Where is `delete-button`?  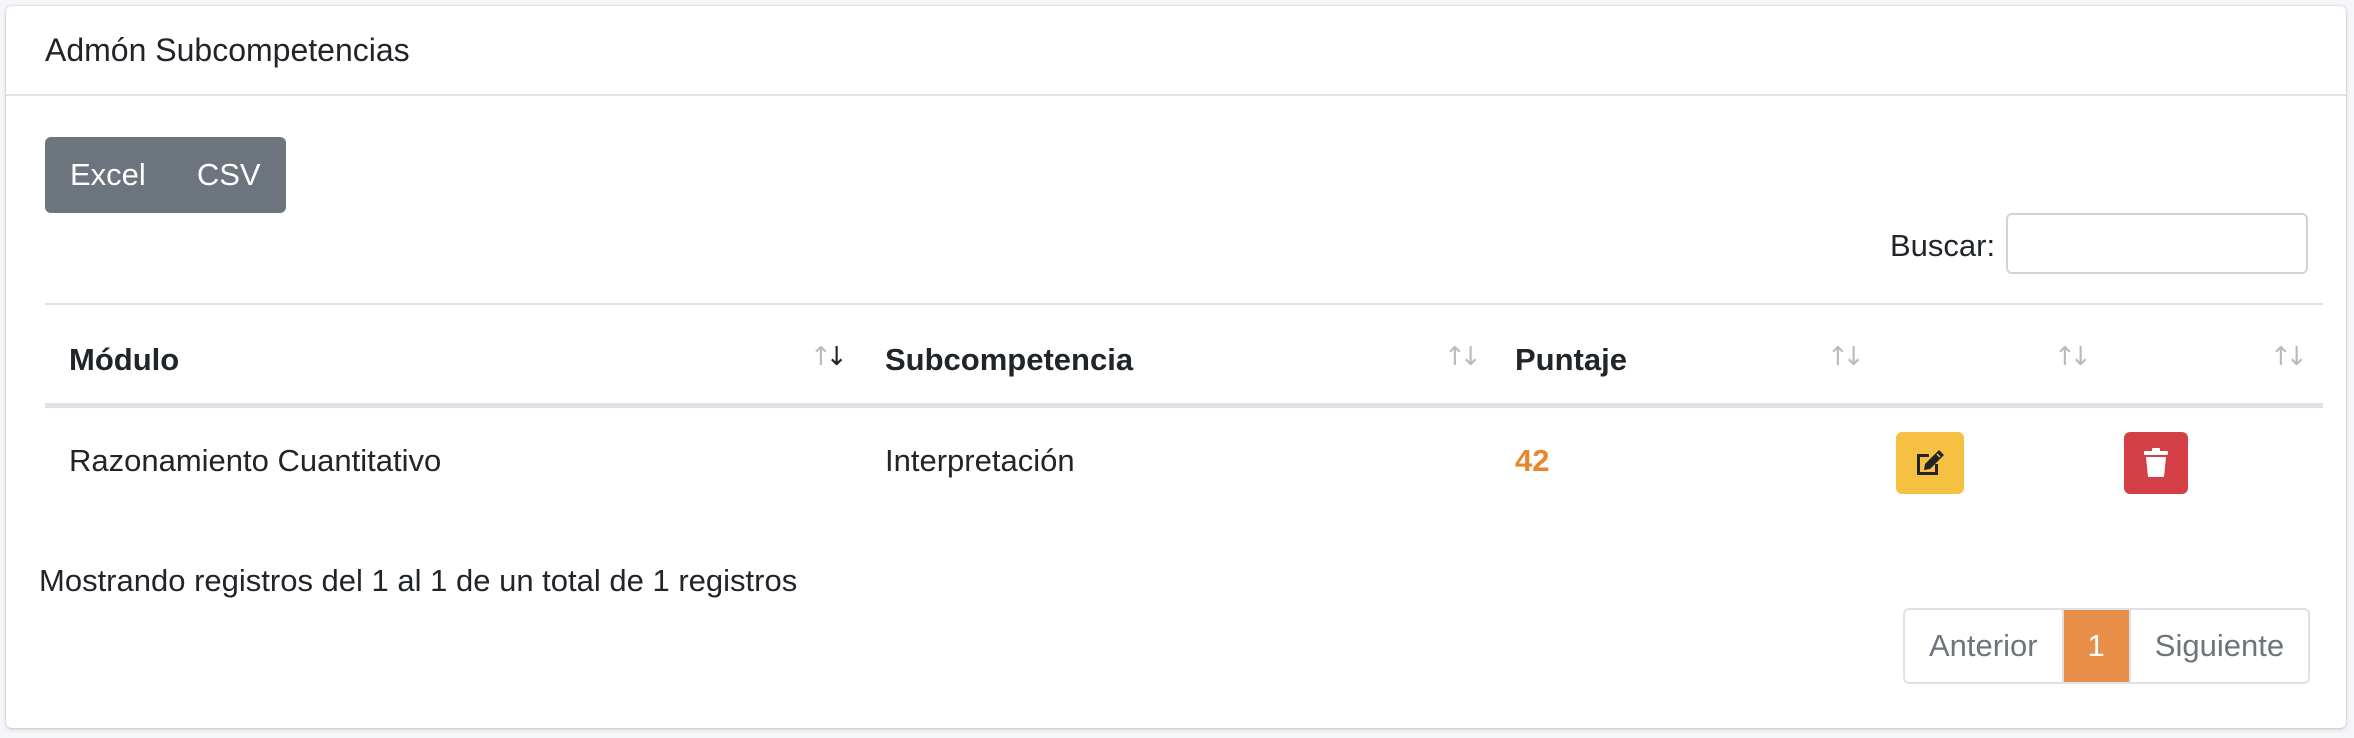 delete-button is located at coordinates (2156, 463).